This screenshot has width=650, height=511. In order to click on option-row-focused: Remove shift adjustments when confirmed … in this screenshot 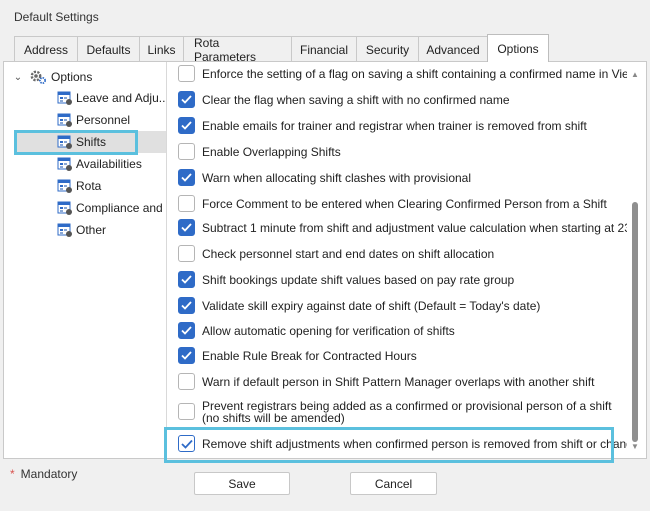, I will do `click(399, 443)`.